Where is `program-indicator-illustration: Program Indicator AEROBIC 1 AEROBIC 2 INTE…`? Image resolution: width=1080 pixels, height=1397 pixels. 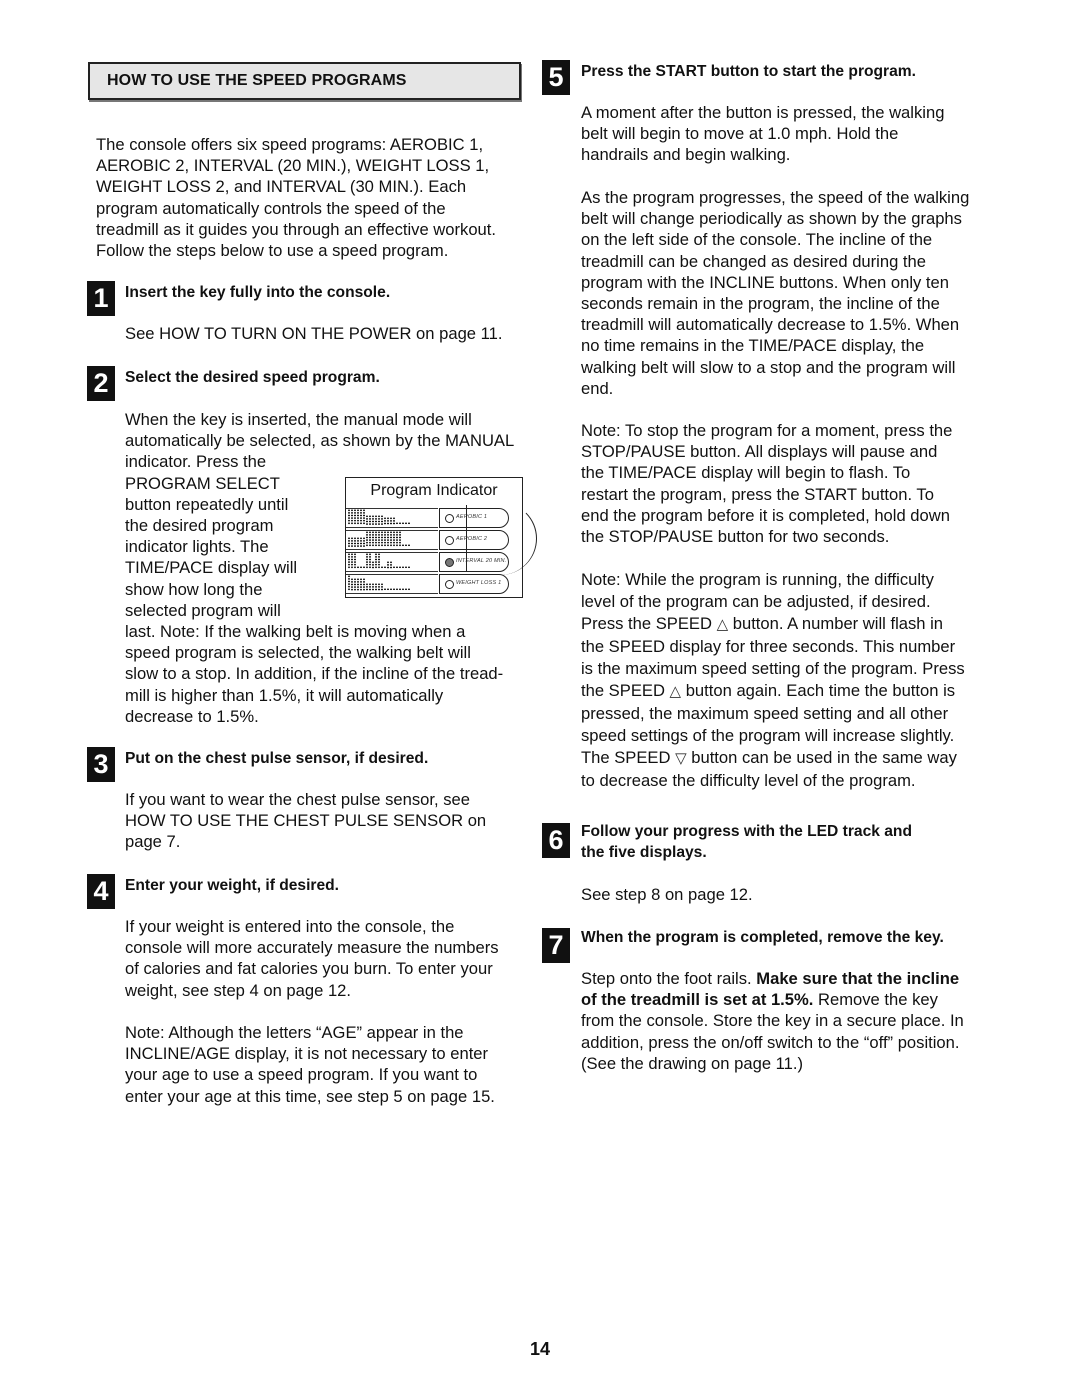
program-indicator-illustration: Program Indicator AEROBIC 1 AEROBIC 2 INTE… is located at coordinates (441, 537).